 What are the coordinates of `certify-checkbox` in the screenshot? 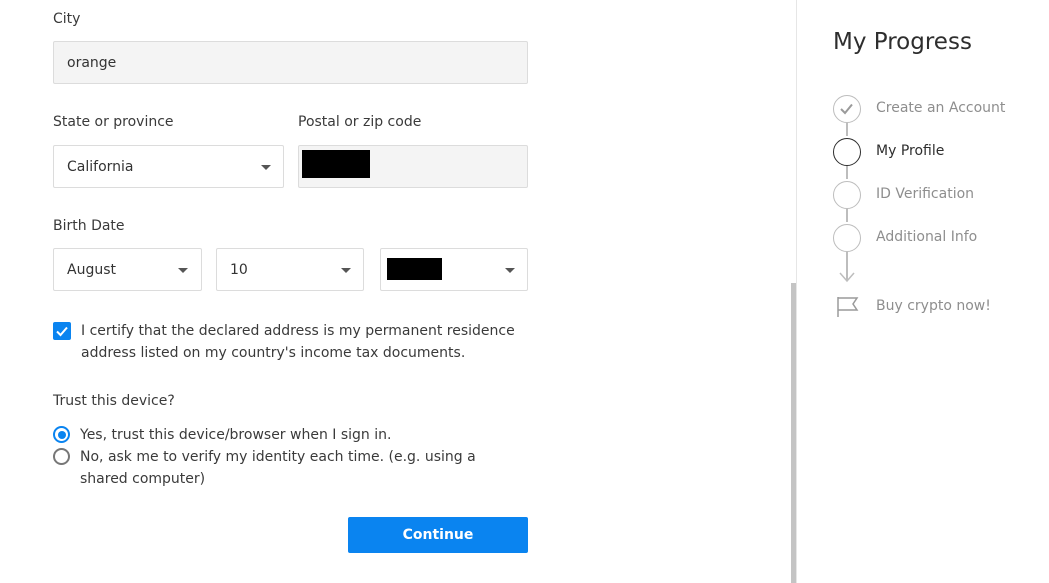 It's located at (62, 331).